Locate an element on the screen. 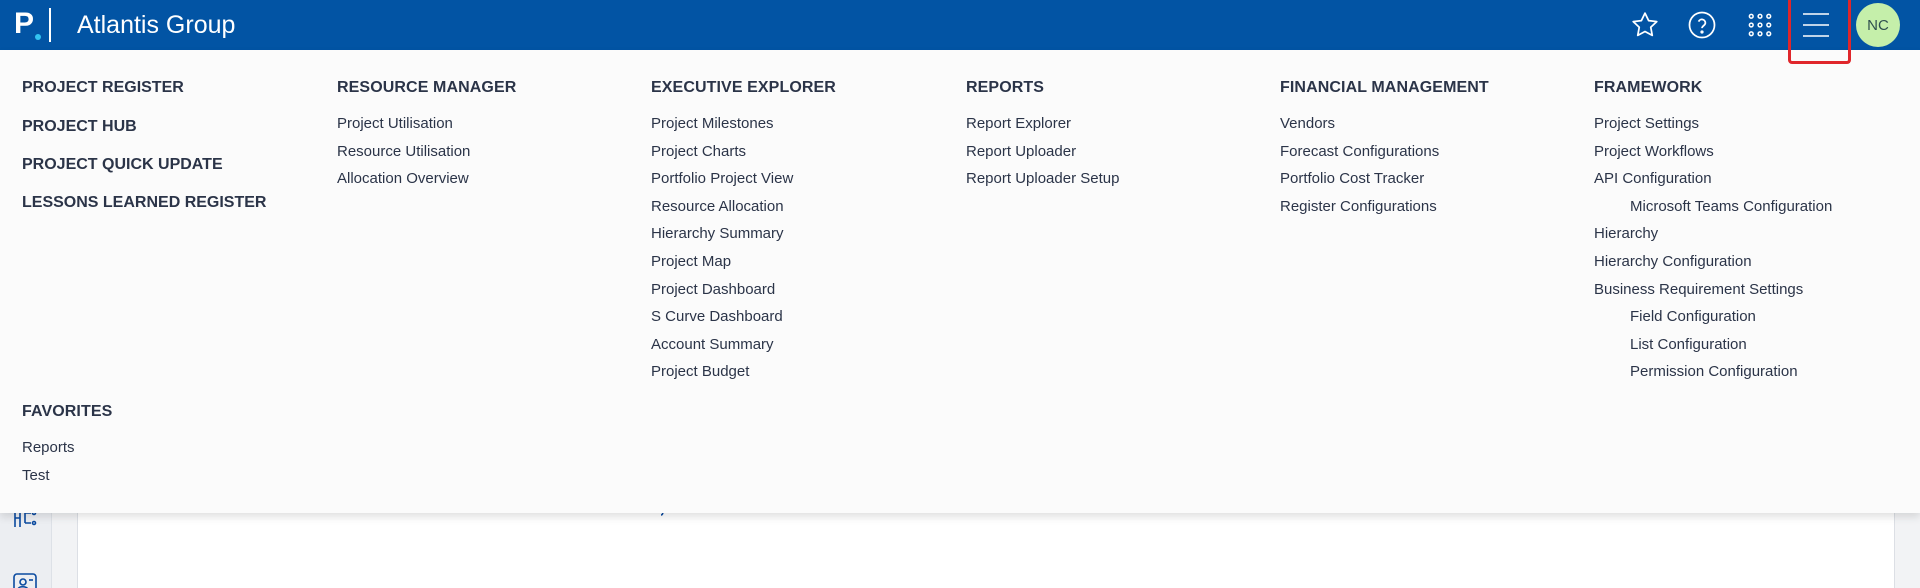 This screenshot has height=588, width=1920. star-icon is located at coordinates (1645, 25).